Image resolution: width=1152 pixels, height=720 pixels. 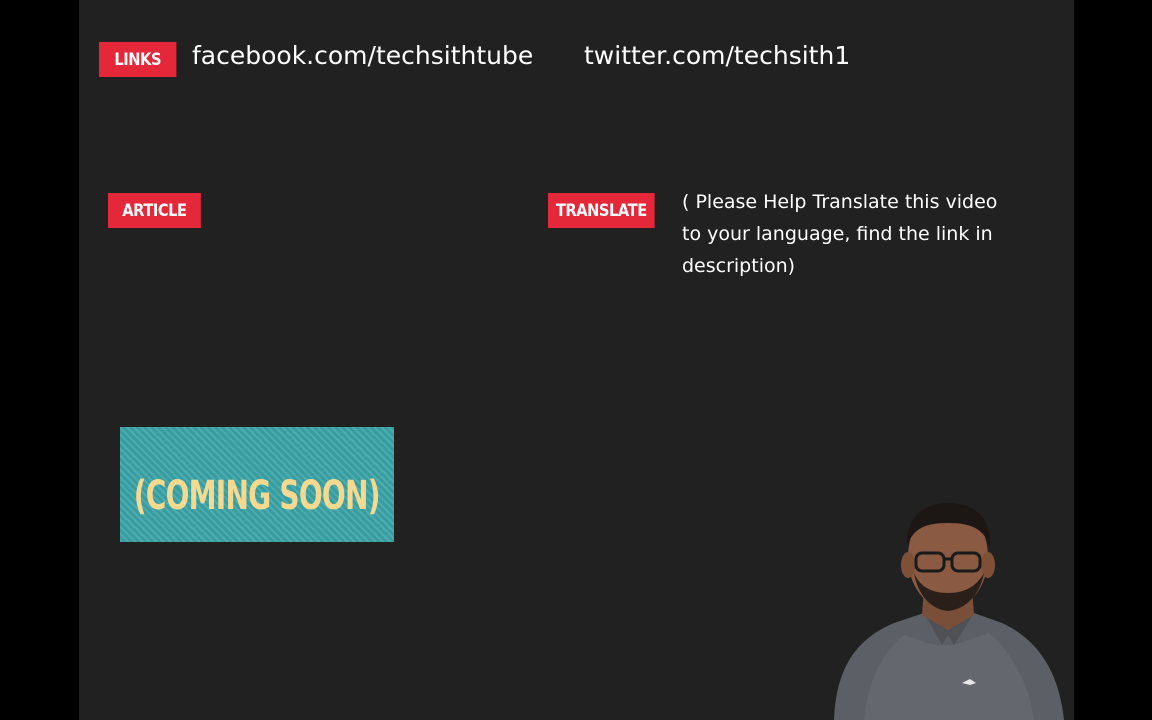 What do you see at coordinates (717, 55) in the screenshot?
I see `twitter-link: twitter.com/techsith1` at bounding box center [717, 55].